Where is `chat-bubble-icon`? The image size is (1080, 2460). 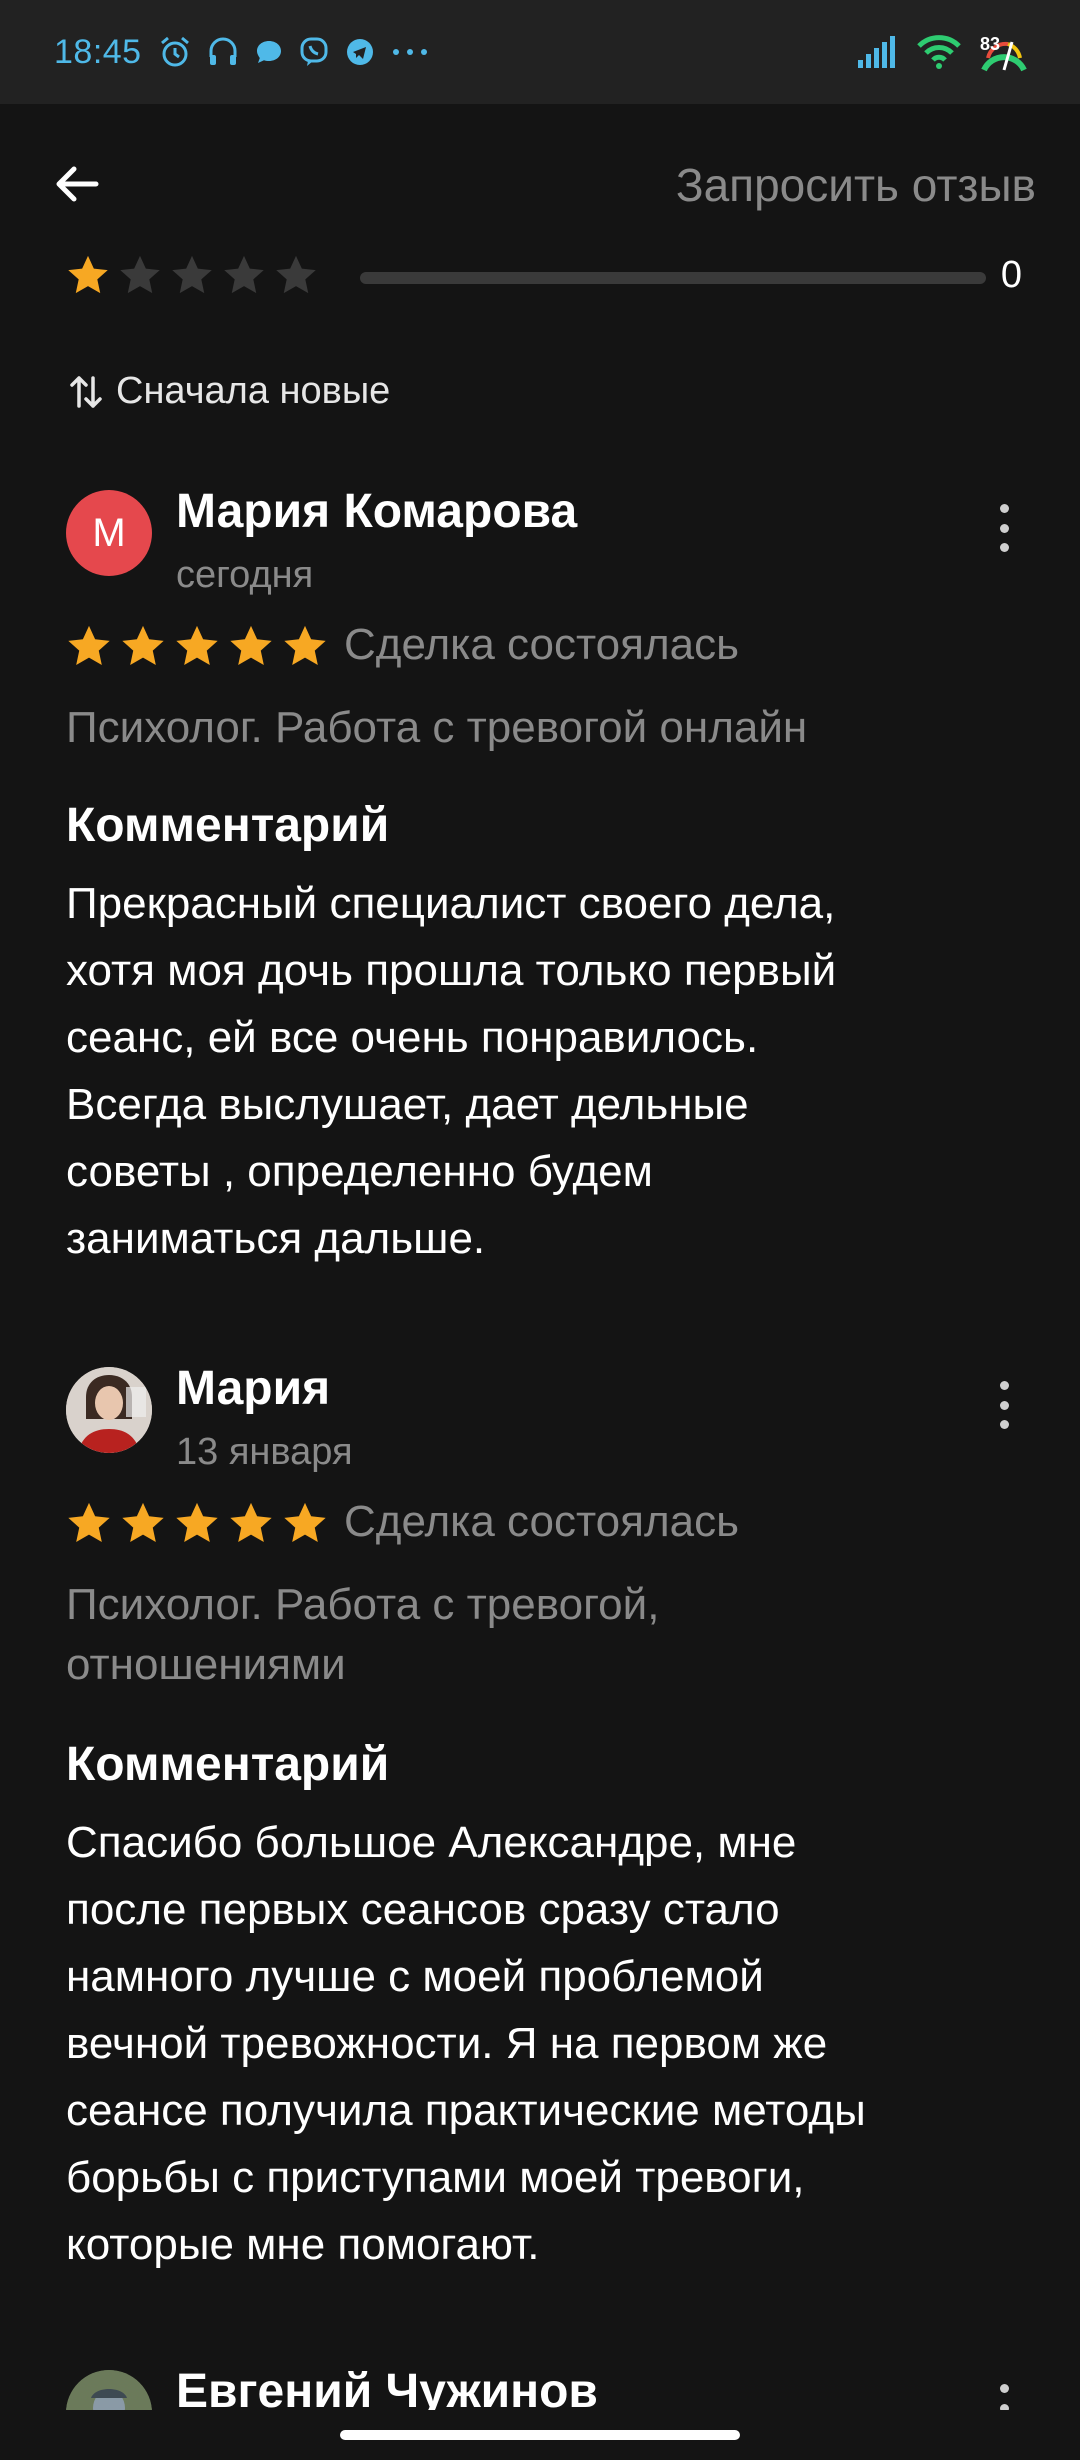 chat-bubble-icon is located at coordinates (268, 52).